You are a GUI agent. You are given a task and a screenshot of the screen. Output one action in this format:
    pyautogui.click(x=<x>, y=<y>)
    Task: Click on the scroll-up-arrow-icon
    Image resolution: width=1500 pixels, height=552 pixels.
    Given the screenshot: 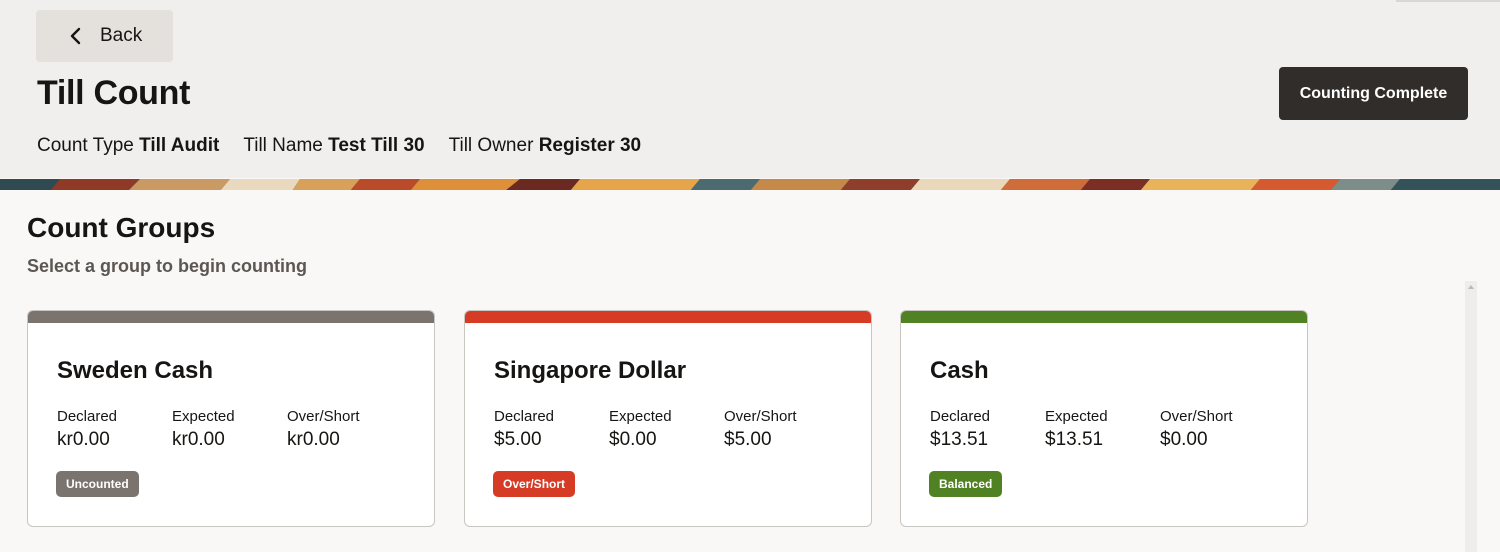 What is the action you would take?
    pyautogui.click(x=1471, y=287)
    